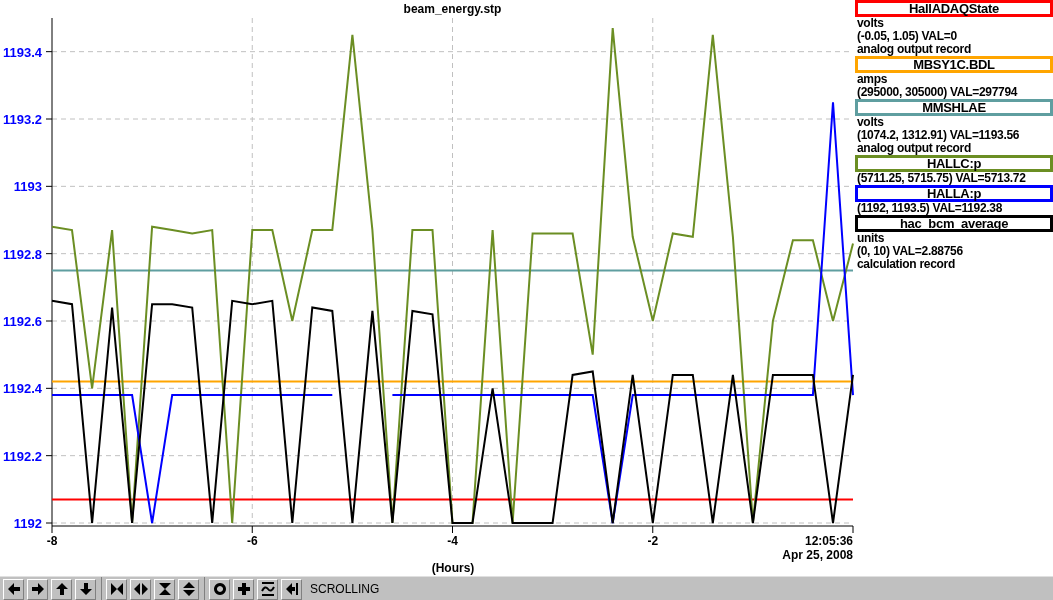 This screenshot has width=1053, height=600. I want to click on graph-button, so click(267, 589).